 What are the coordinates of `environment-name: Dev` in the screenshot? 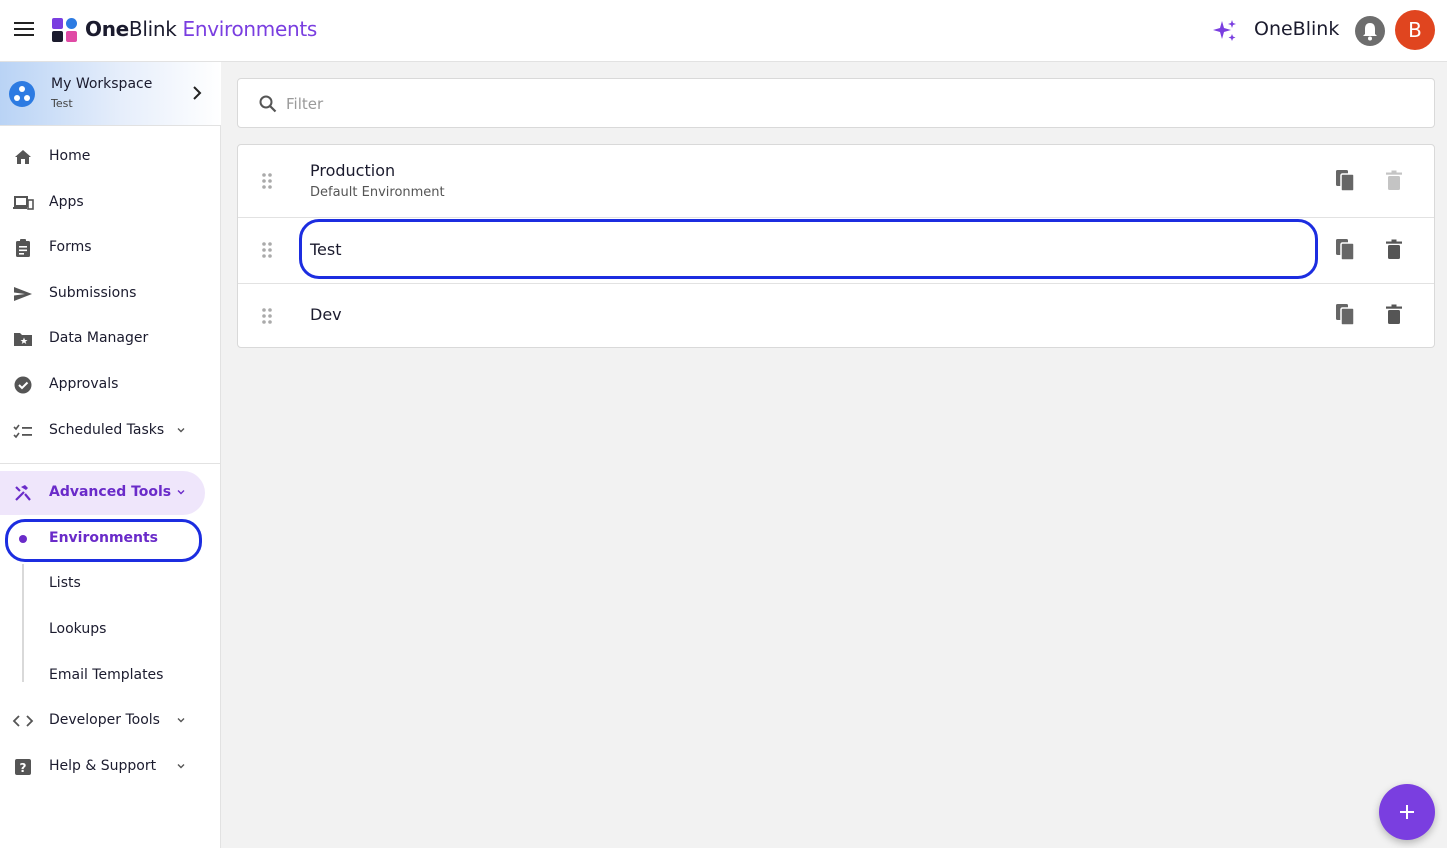 It's located at (326, 314).